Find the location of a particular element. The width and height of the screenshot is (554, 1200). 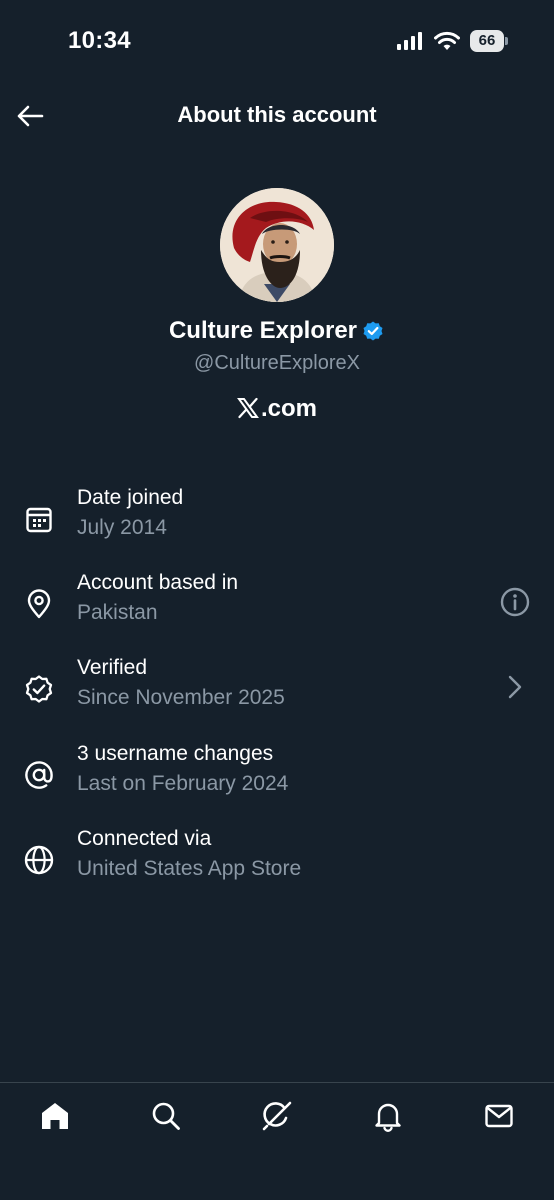

wifi-icon is located at coordinates (447, 40).